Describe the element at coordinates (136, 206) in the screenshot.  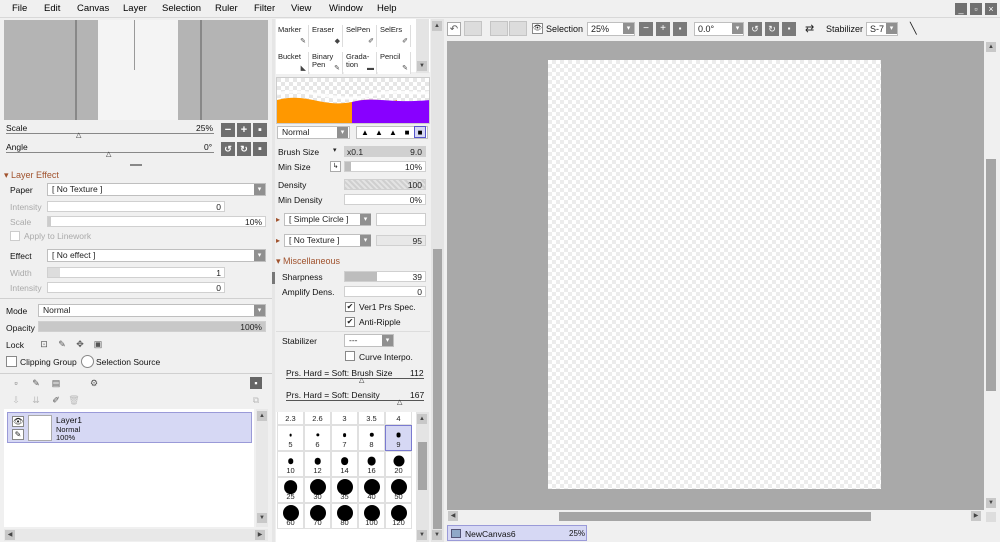
I see `paper-intensity-slider: 0` at that location.